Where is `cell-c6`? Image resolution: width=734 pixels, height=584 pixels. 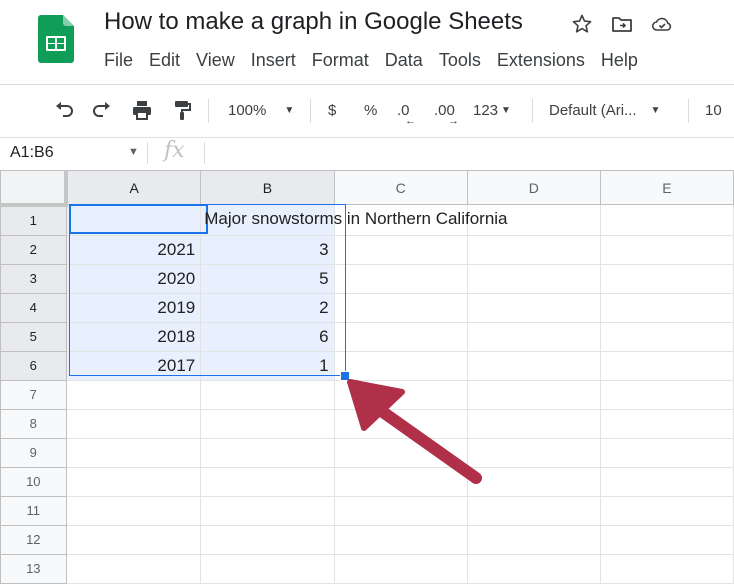
cell-c6 is located at coordinates (400, 365).